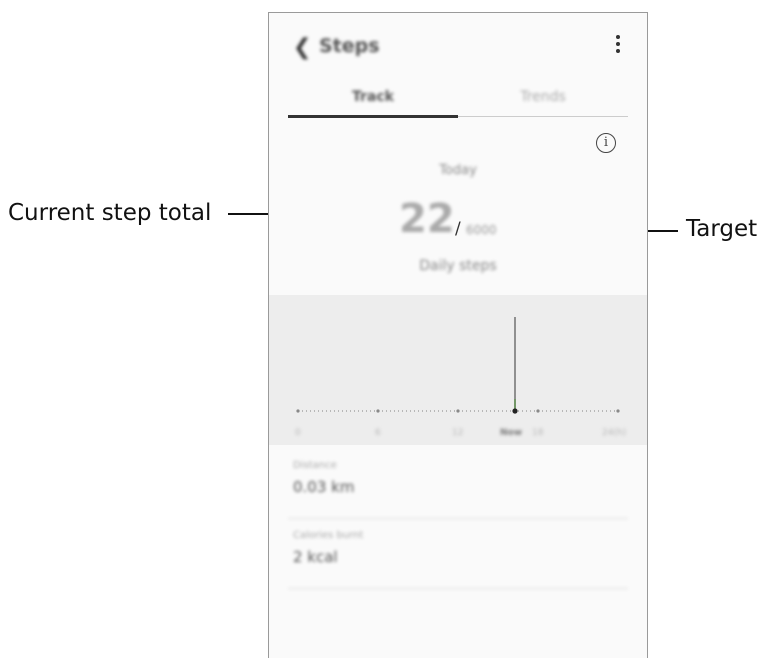  Describe the element at coordinates (481, 230) in the screenshot. I see `step-target: 6000` at that location.